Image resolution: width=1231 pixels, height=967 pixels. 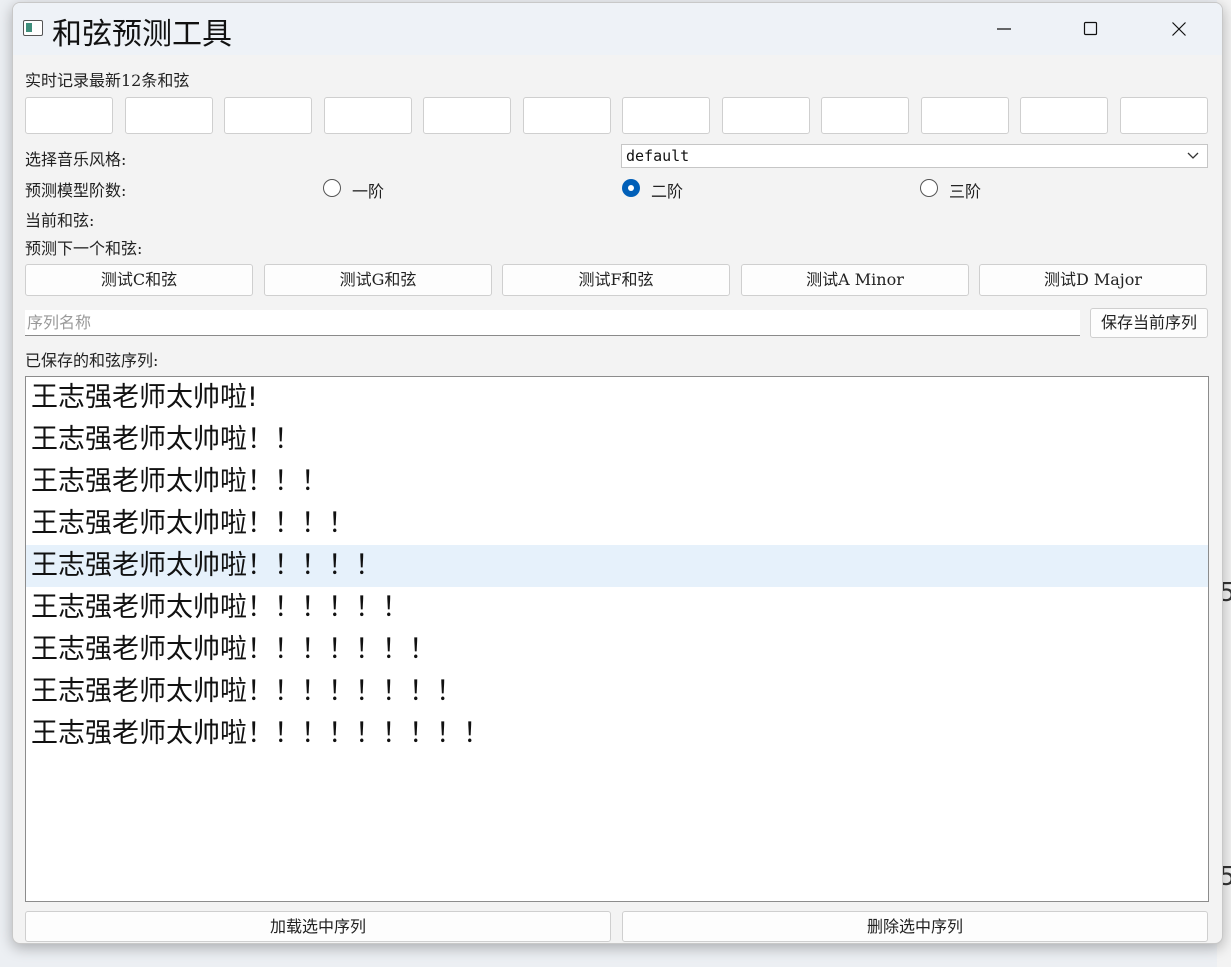 I want to click on saved-sequence-item: 王志强老师太帅啦!, so click(x=617, y=398).